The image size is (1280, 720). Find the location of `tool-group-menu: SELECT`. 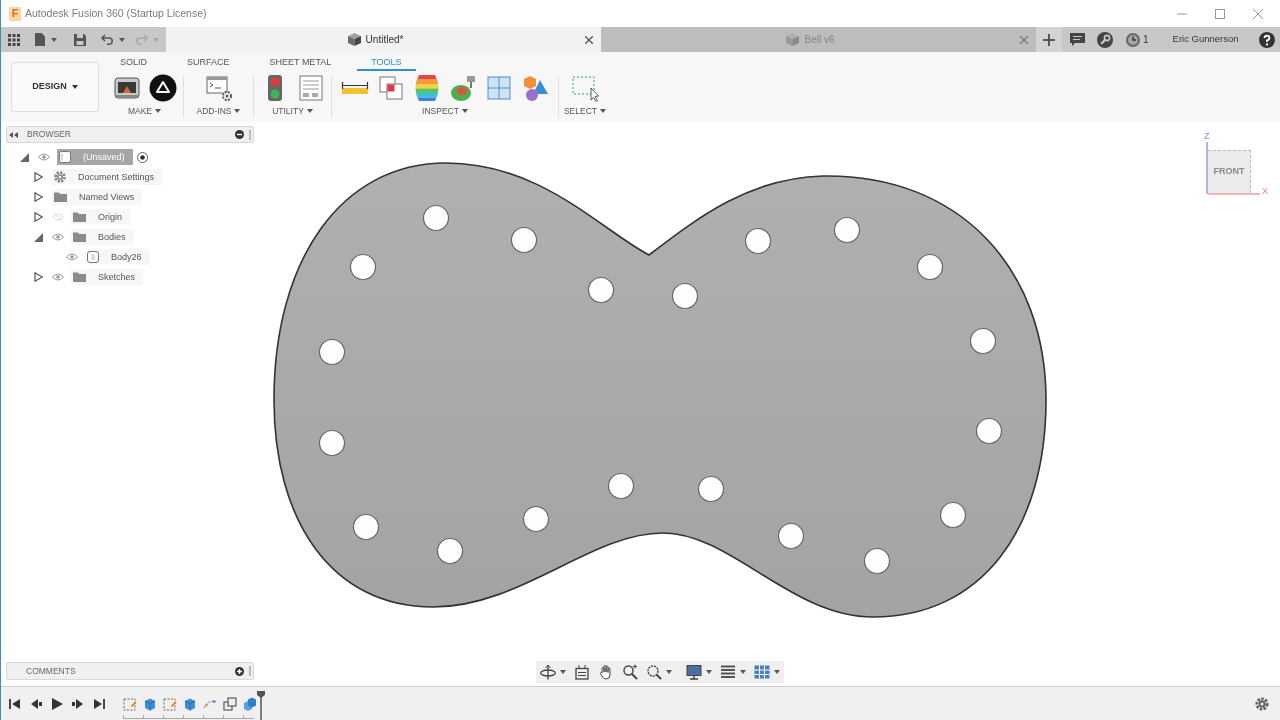

tool-group-menu: SELECT is located at coordinates (585, 111).